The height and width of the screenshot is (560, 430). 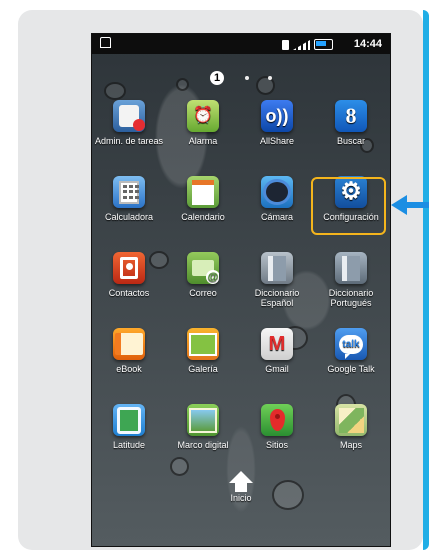 What do you see at coordinates (203, 217) in the screenshot?
I see `app-label: Calendario` at bounding box center [203, 217].